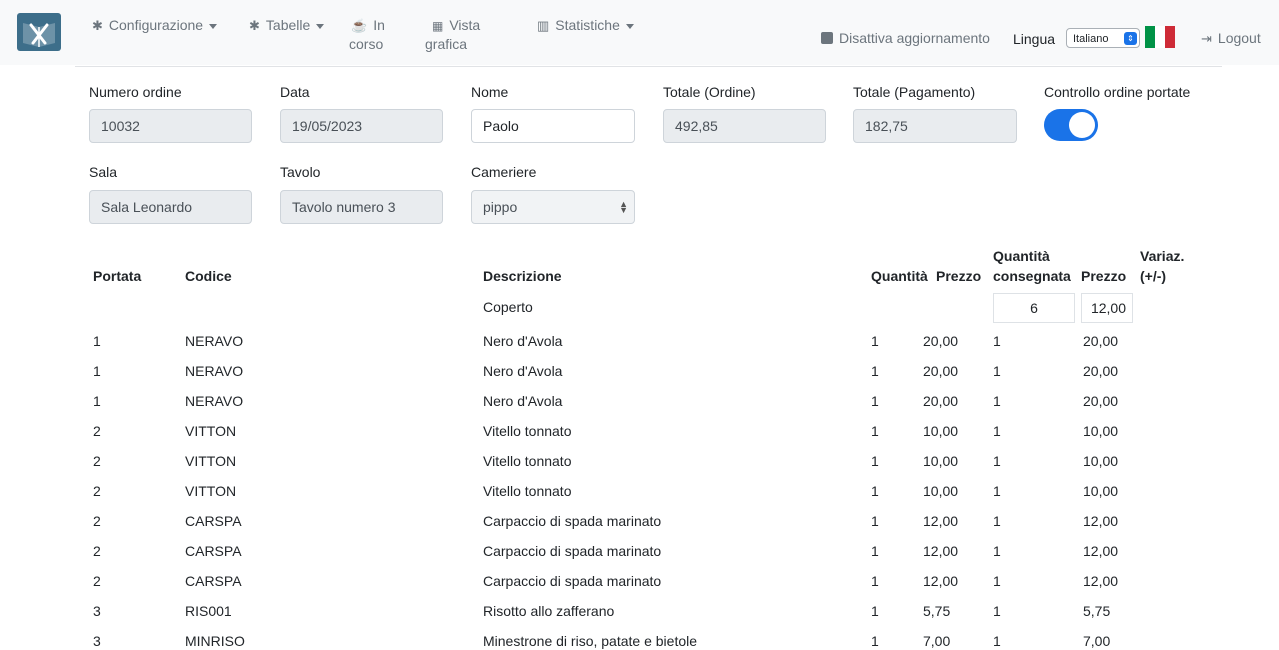 The width and height of the screenshot is (1279, 650). Describe the element at coordinates (135, 92) in the screenshot. I see `numero-ordine-label: Numero ordine` at that location.